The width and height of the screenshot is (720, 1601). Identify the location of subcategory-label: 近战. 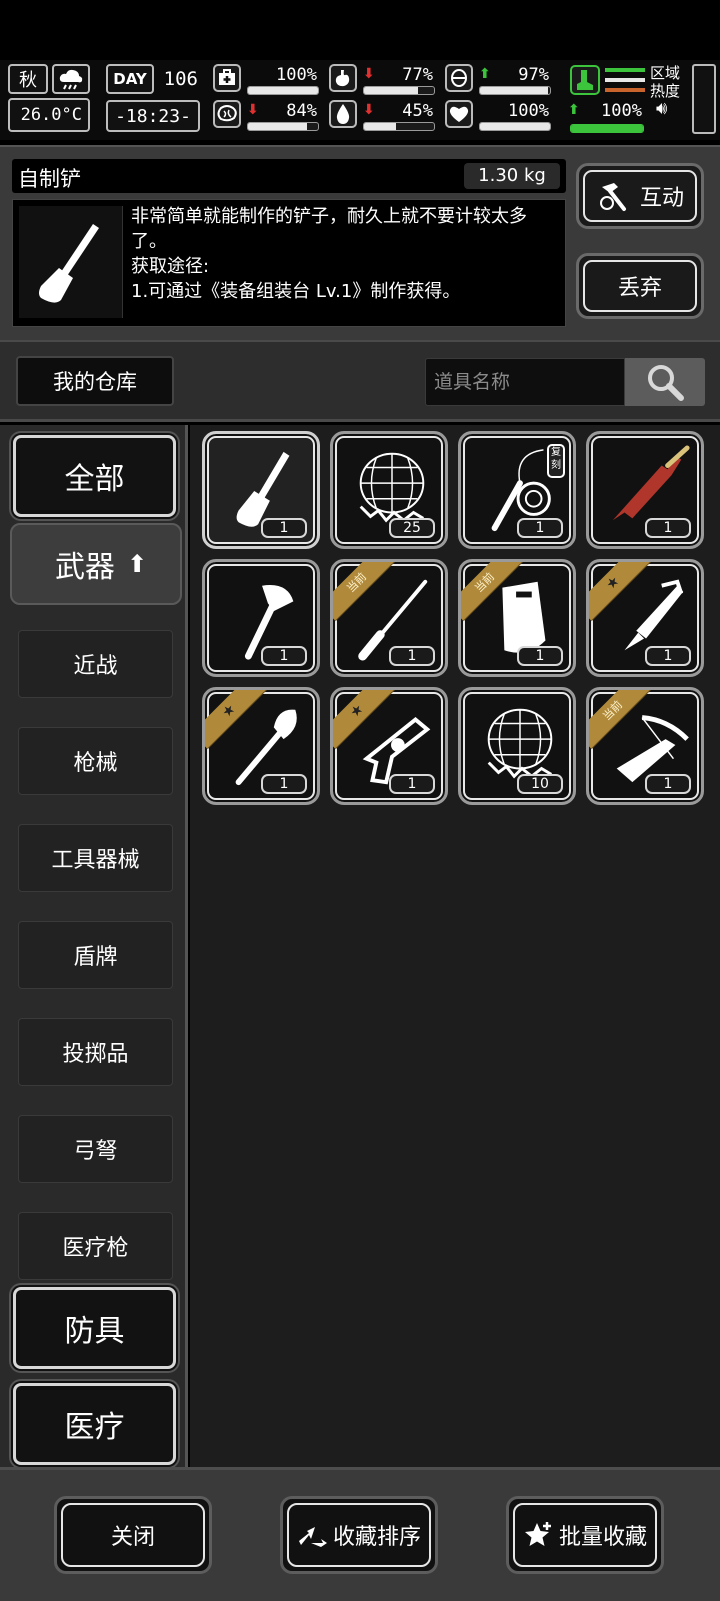
(95, 666).